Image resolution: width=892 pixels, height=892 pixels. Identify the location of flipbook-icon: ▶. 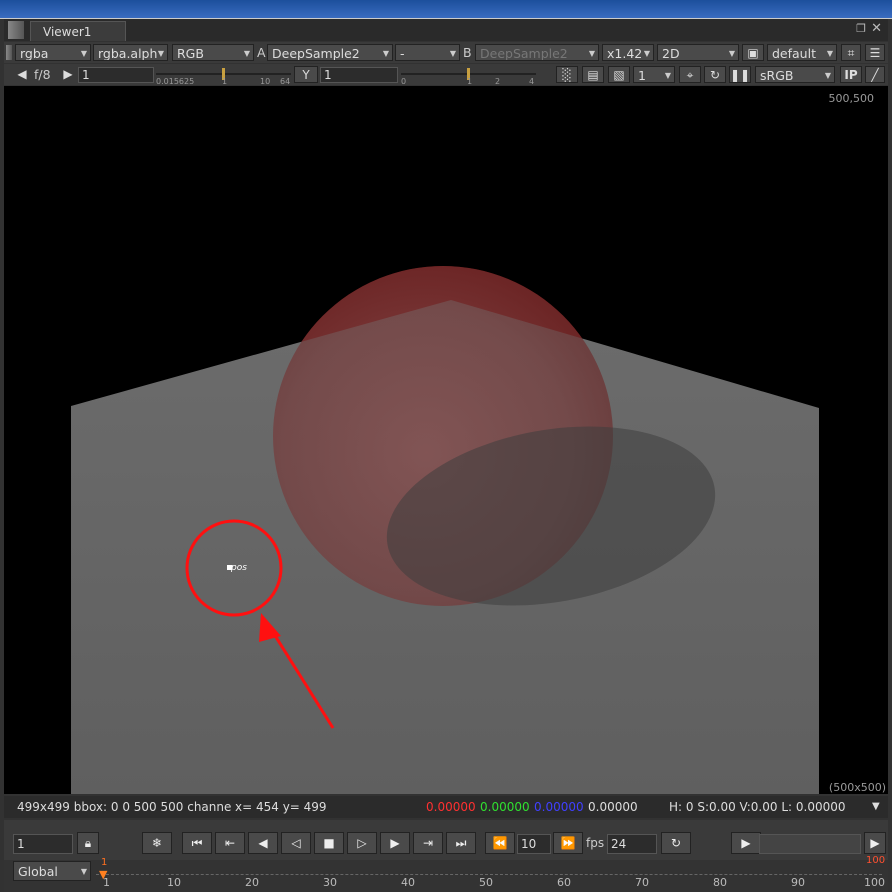
(746, 843).